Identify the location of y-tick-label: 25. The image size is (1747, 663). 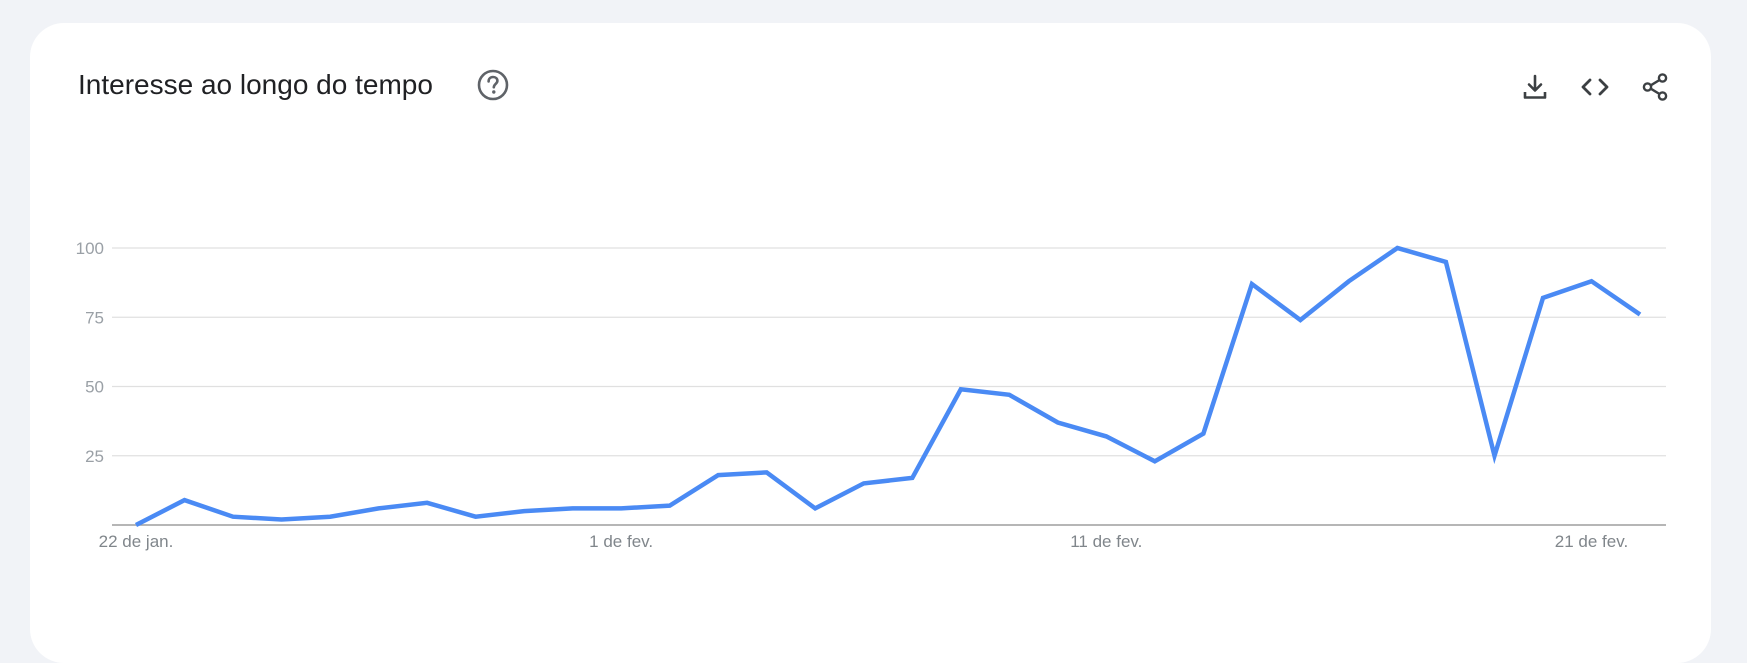
(94, 456).